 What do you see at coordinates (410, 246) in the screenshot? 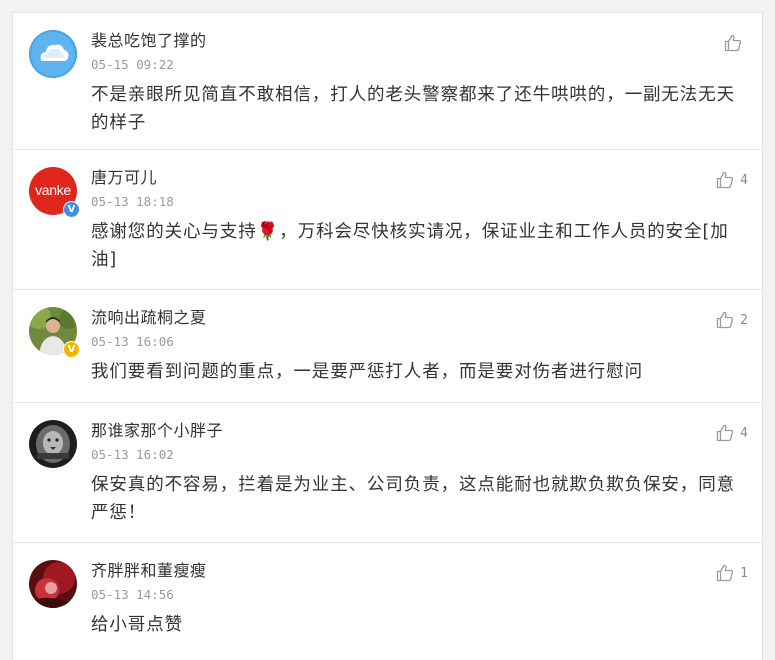
I see `comment-text: 感谢您的关心与支持🌹，万科会尽快核实请况，保证业主和工作人员的安全[加油]` at bounding box center [410, 246].